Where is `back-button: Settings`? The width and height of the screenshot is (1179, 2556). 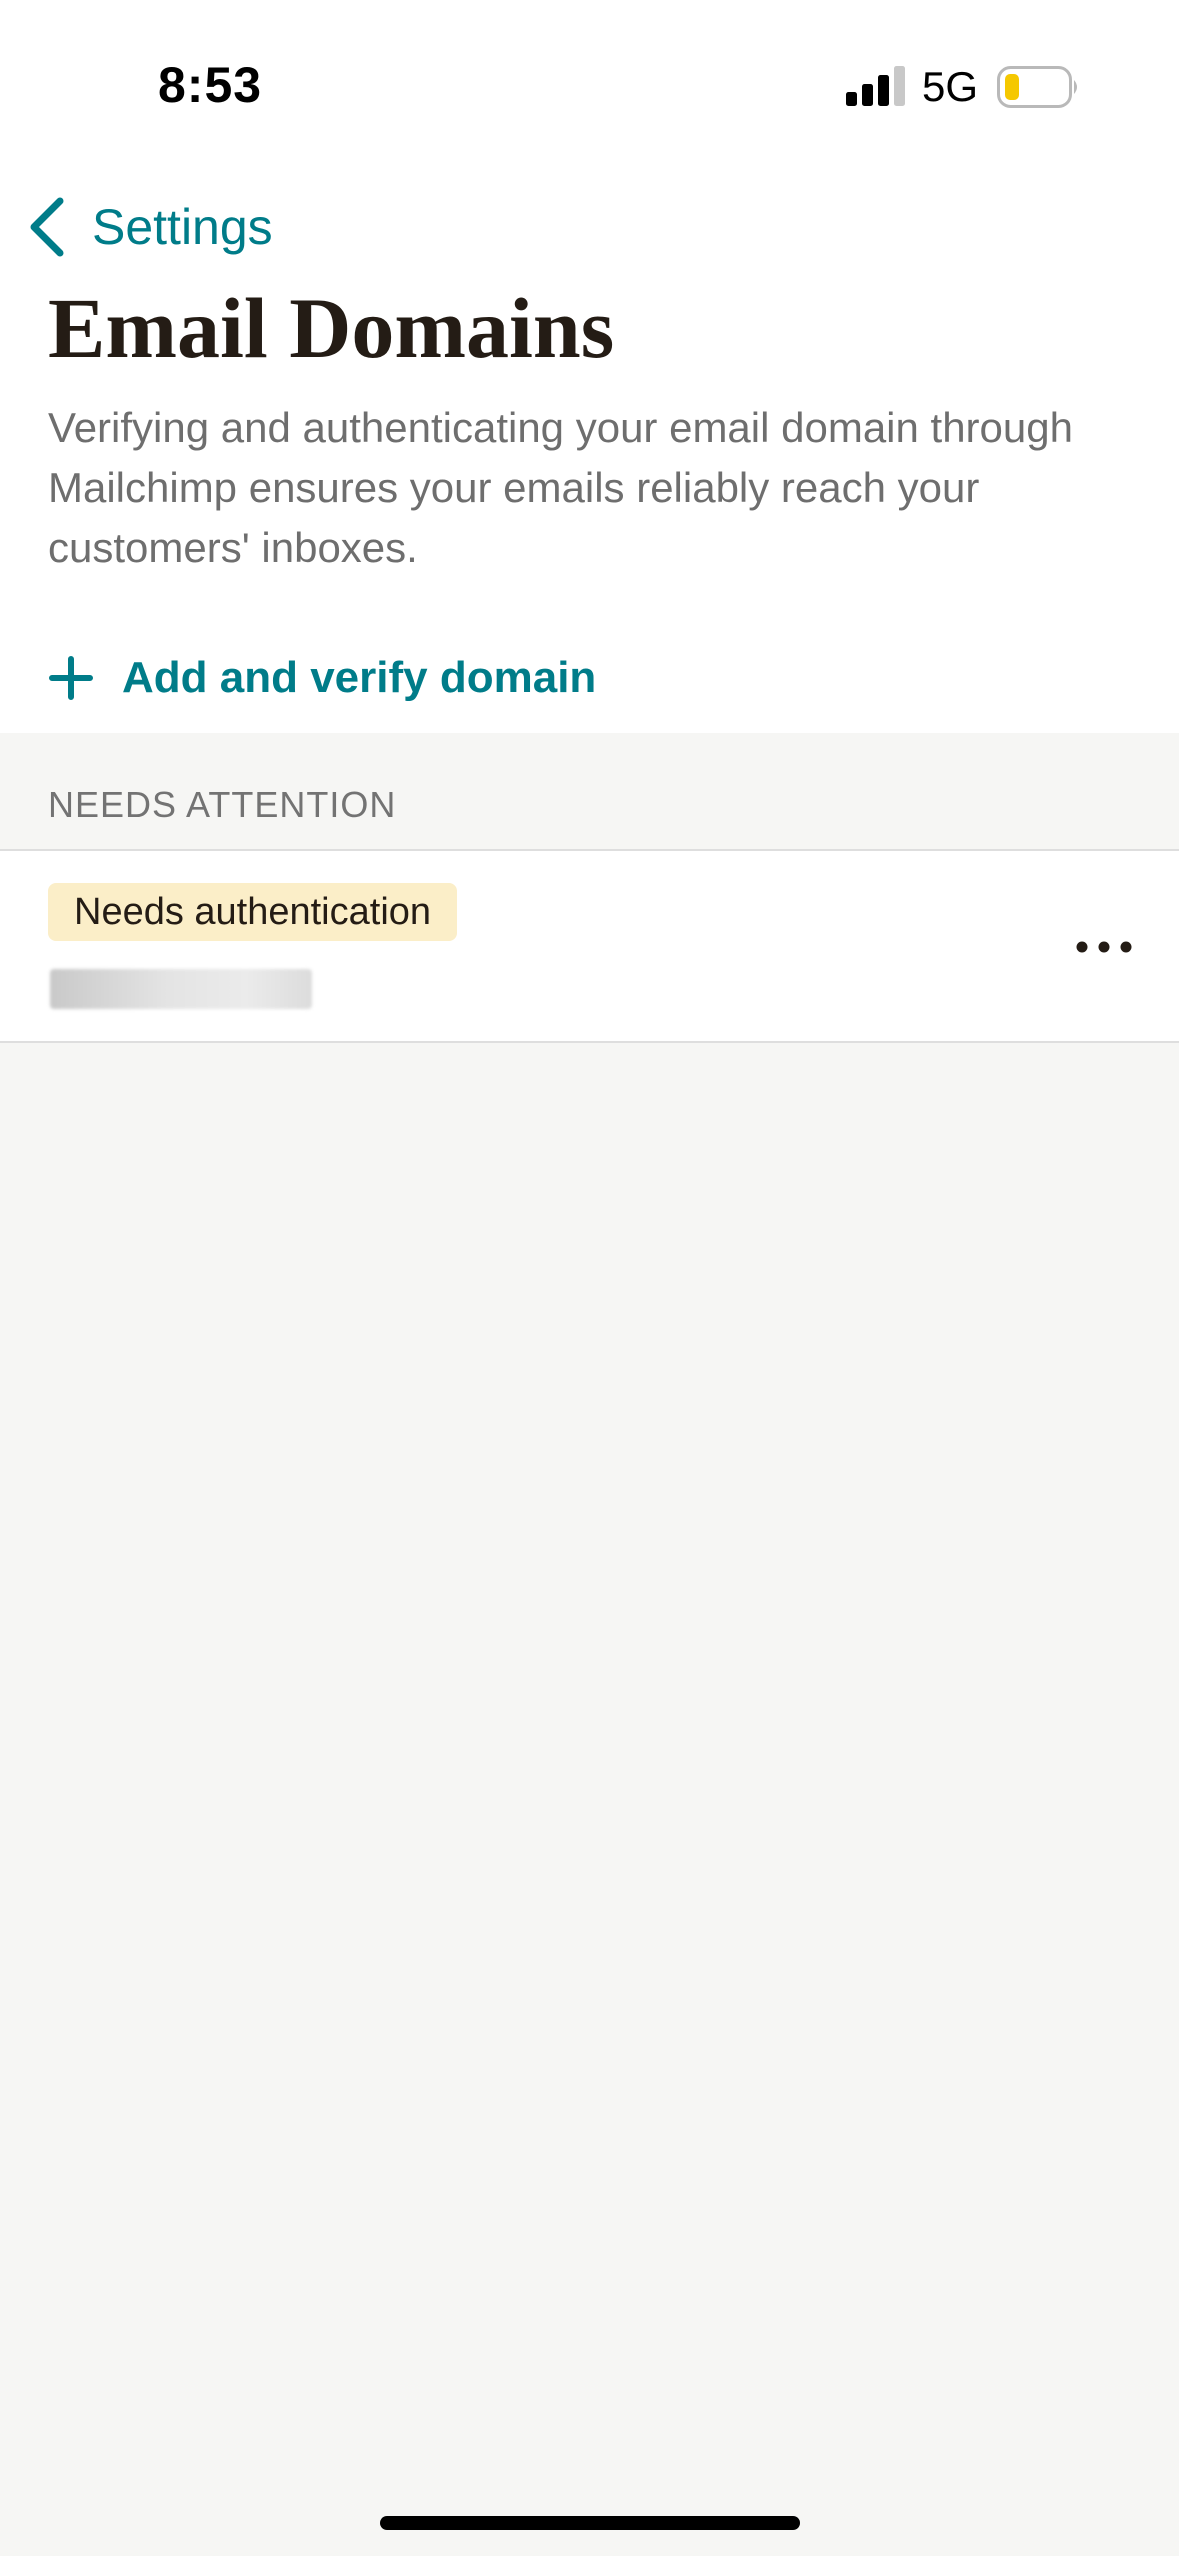
back-button: Settings is located at coordinates (148, 227).